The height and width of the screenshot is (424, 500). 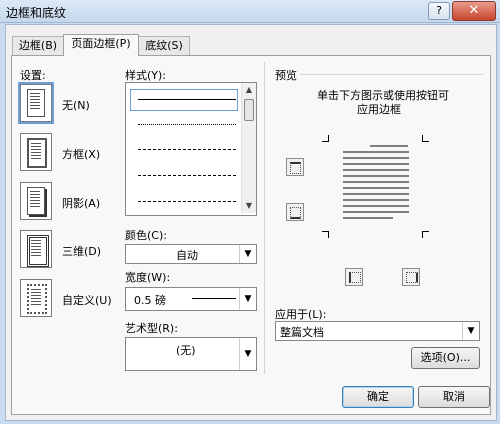 What do you see at coordinates (87, 300) in the screenshot?
I see `setting-custom-label: 自定义(U)` at bounding box center [87, 300].